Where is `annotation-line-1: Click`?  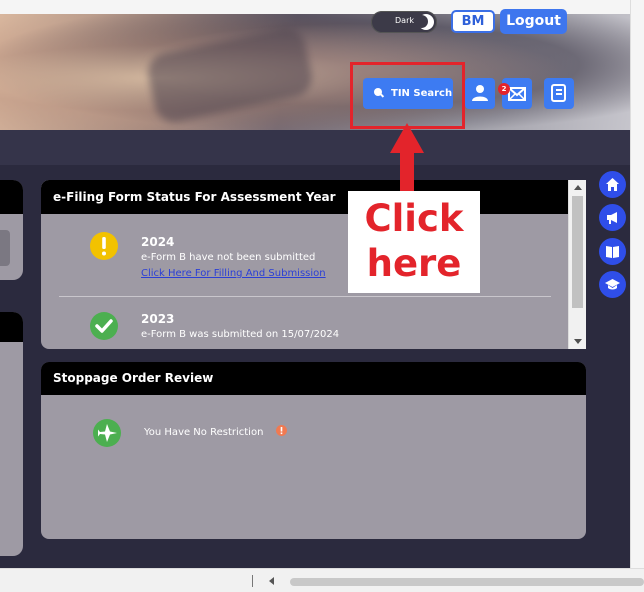
annotation-line-1: Click is located at coordinates (414, 218).